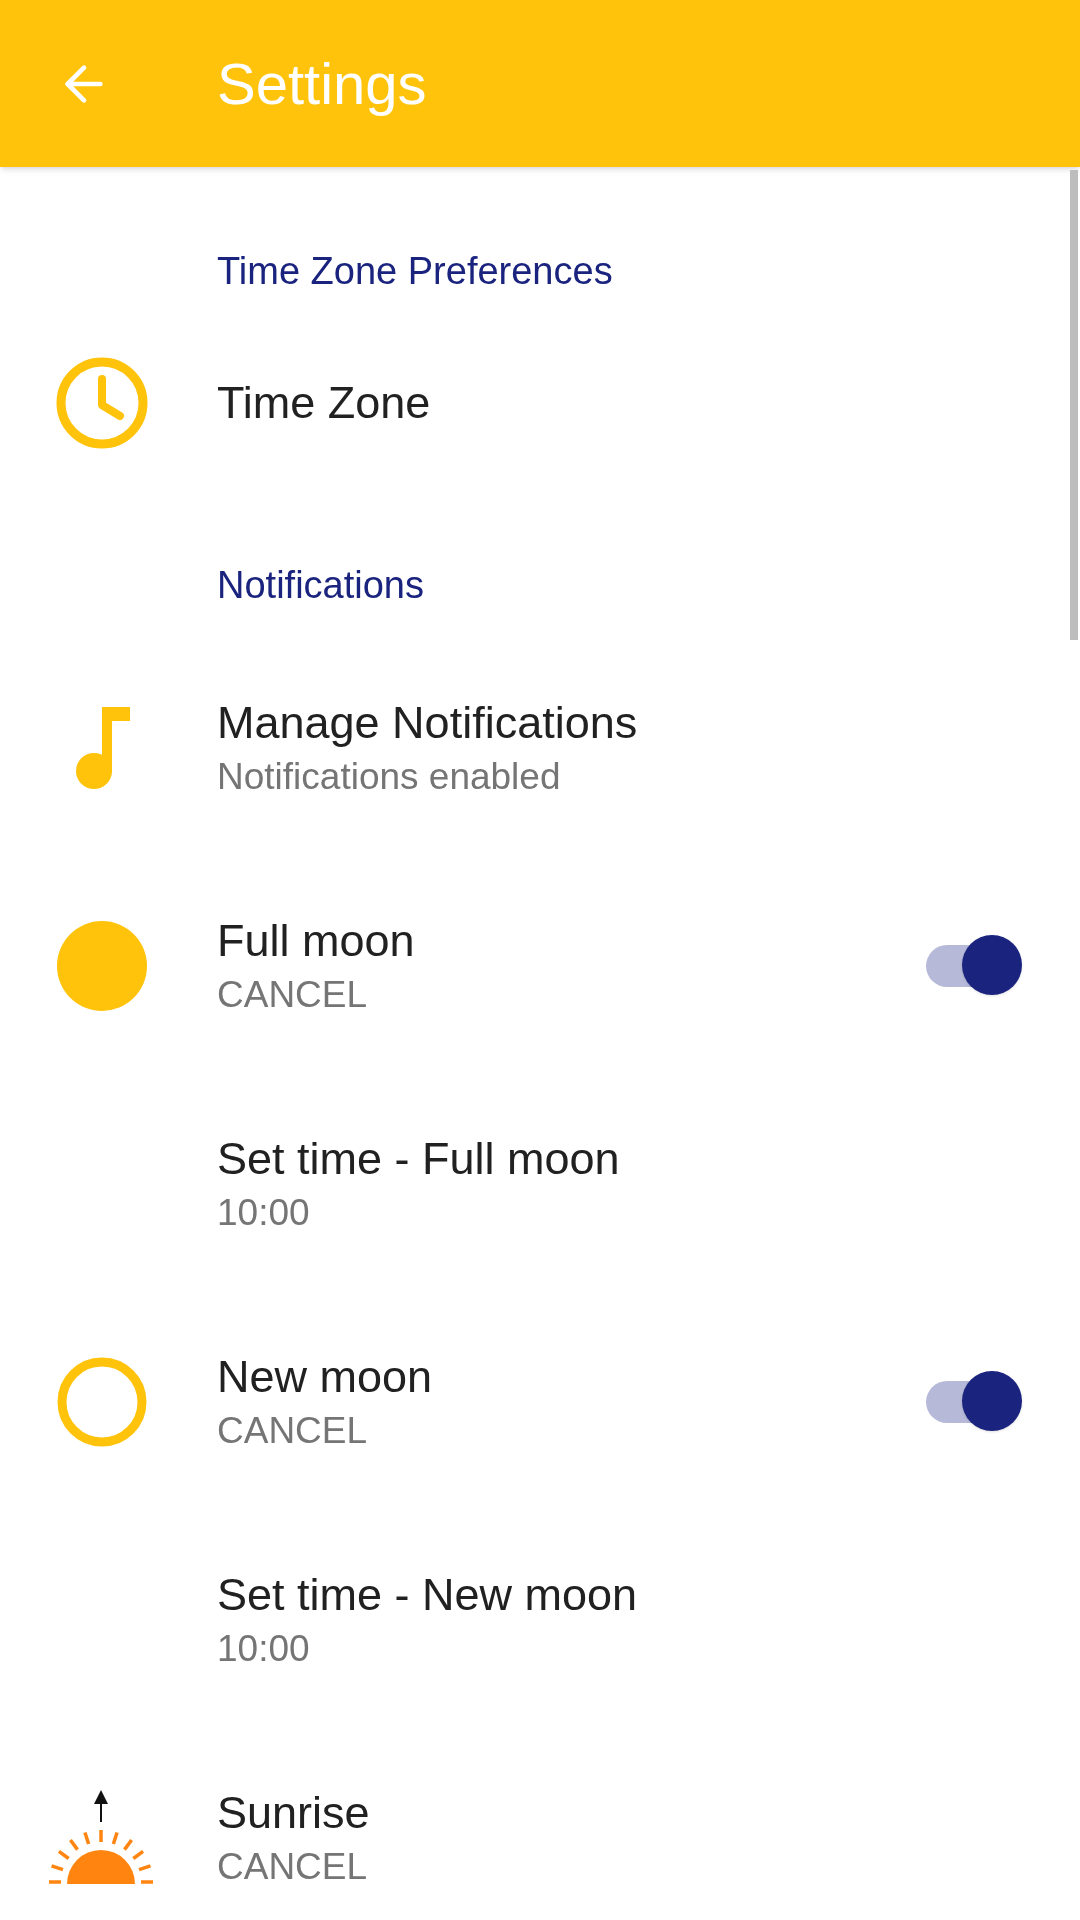  I want to click on music-note-icon, so click(102, 748).